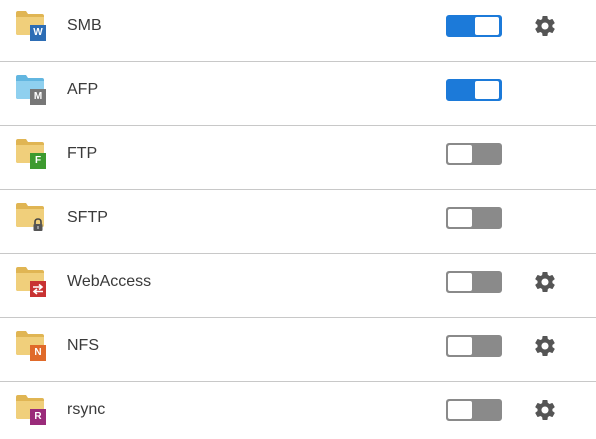 The height and width of the screenshot is (439, 596). Describe the element at coordinates (82, 153) in the screenshot. I see `service-label: FTP` at that location.